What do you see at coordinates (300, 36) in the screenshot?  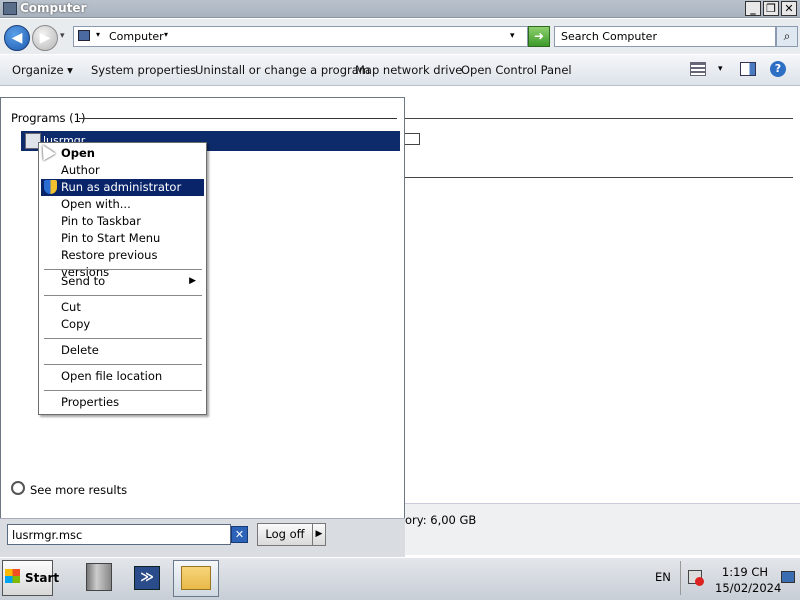 I see `address-box: ▾ Computer ▾ ▾` at bounding box center [300, 36].